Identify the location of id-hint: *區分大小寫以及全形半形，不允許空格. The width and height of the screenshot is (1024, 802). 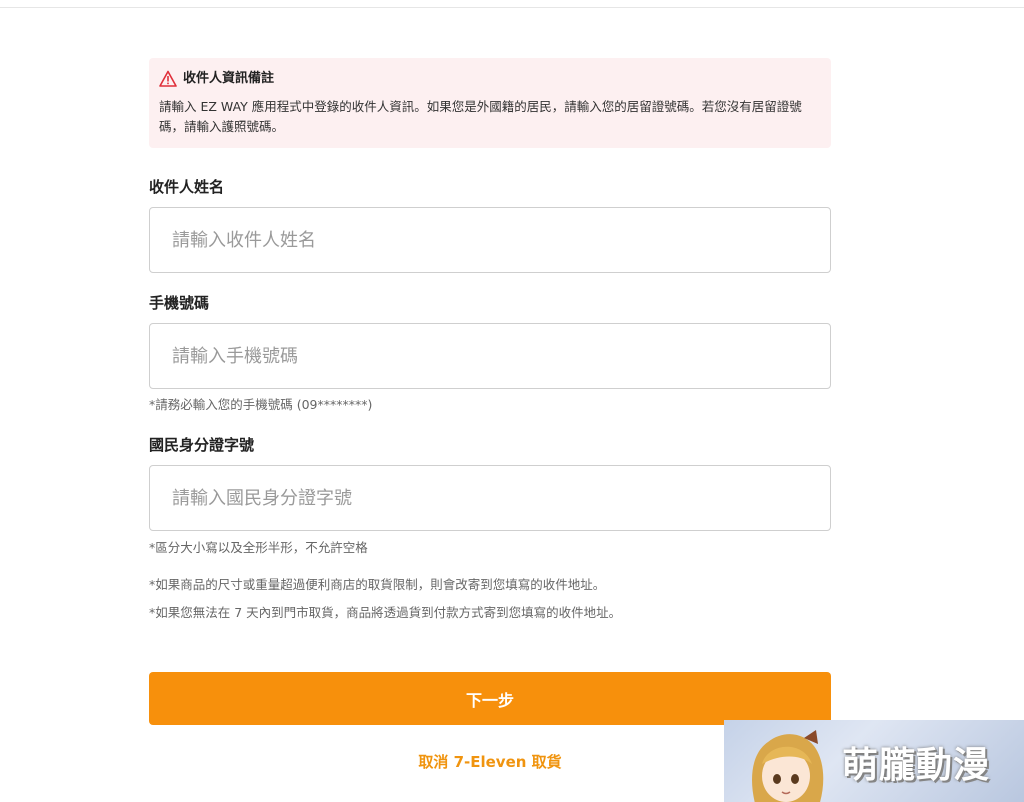
(258, 547).